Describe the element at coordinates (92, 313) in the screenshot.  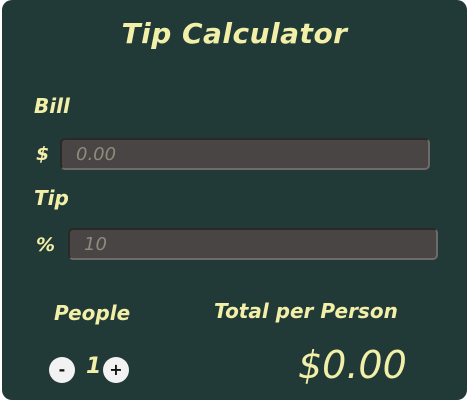
I see `people-label: People` at that location.